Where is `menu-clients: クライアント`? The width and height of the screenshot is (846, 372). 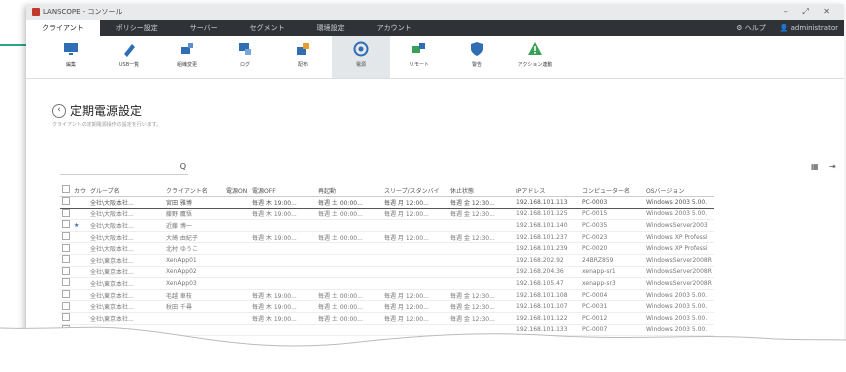
menu-clients: クライアント is located at coordinates (63, 28).